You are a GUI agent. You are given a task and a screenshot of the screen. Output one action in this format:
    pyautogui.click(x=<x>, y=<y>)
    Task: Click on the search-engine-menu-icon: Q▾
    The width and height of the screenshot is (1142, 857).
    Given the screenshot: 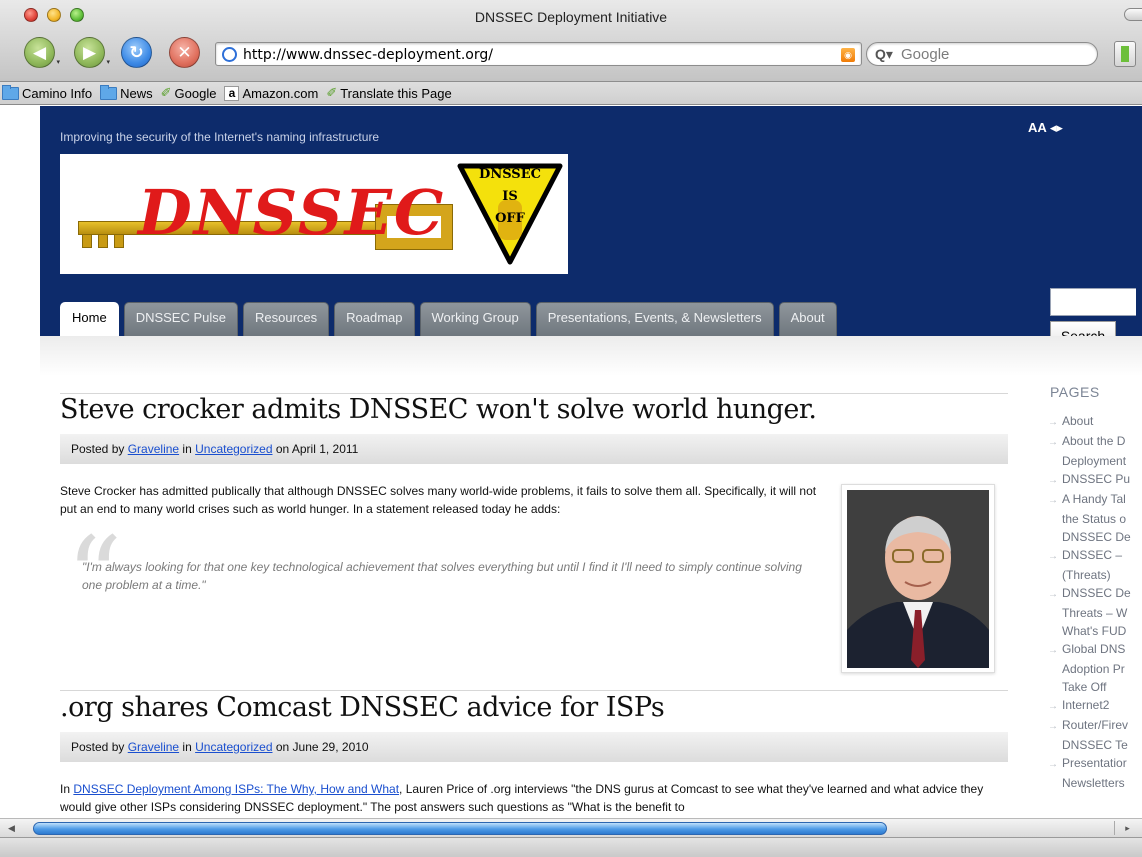 What is the action you would take?
    pyautogui.click(x=884, y=54)
    